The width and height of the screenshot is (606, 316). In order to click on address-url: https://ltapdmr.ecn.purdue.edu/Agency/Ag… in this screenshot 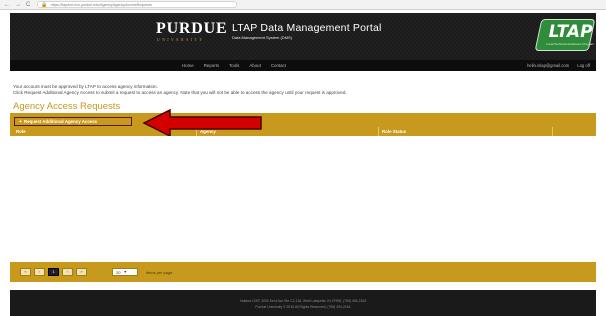, I will do `click(101, 4)`.